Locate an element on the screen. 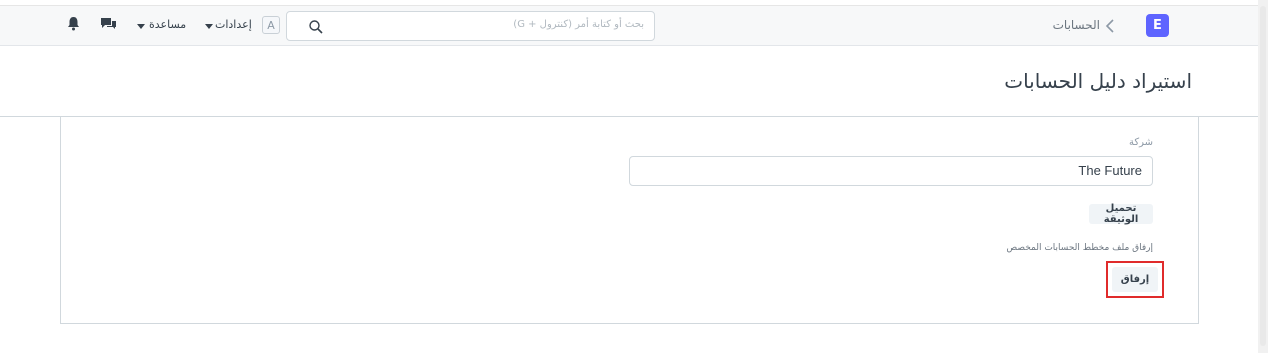 The width and height of the screenshot is (1268, 353). chat-icon is located at coordinates (108, 24).